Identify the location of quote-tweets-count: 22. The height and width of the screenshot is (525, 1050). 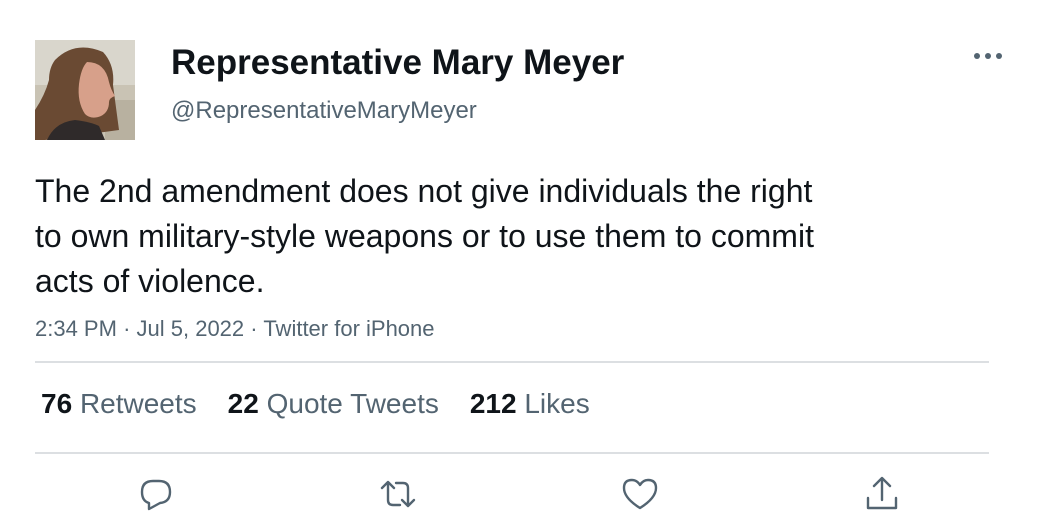
(243, 403).